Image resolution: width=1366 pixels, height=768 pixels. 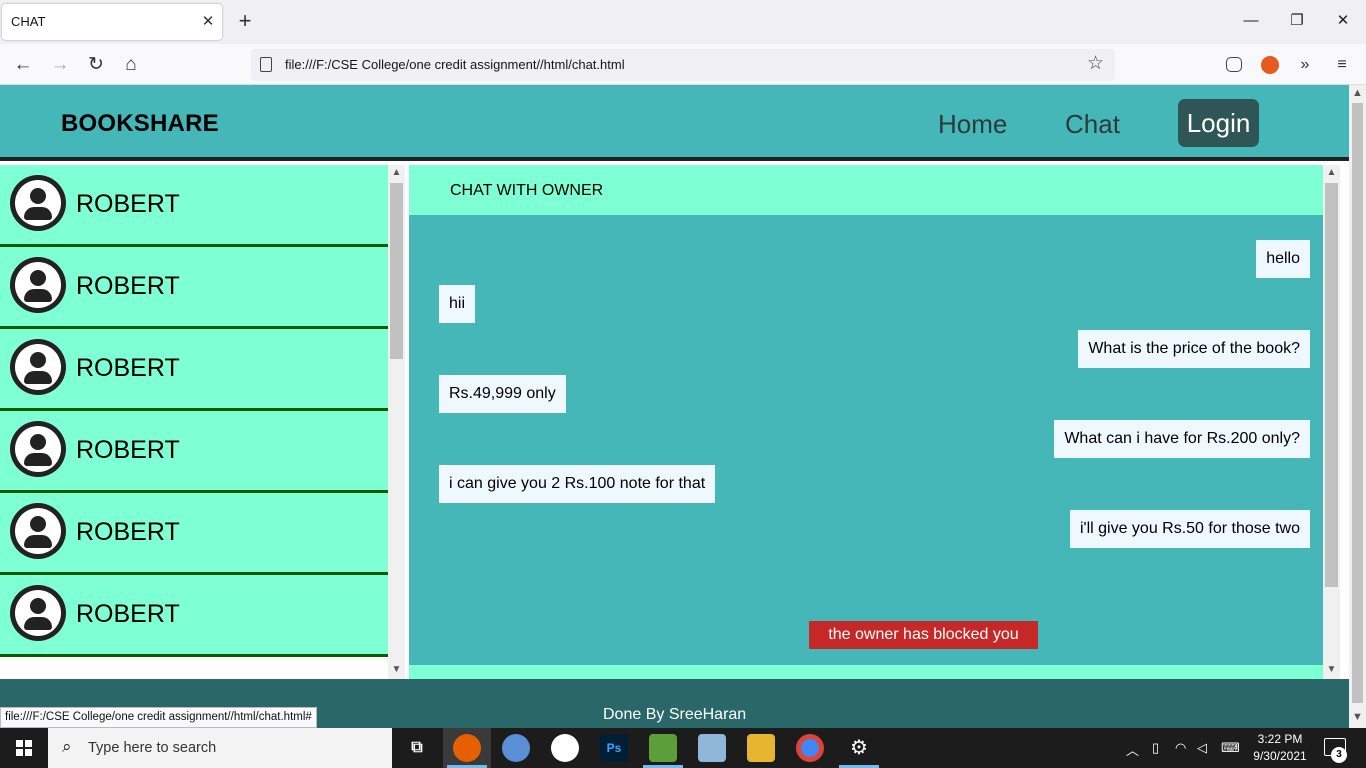 What do you see at coordinates (1234, 64) in the screenshot?
I see `pocket-icon` at bounding box center [1234, 64].